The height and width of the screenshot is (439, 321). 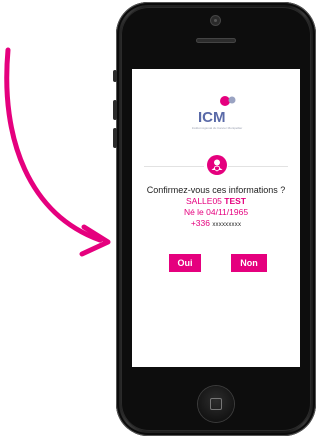 What do you see at coordinates (115, 138) in the screenshot?
I see `volume-down-button` at bounding box center [115, 138].